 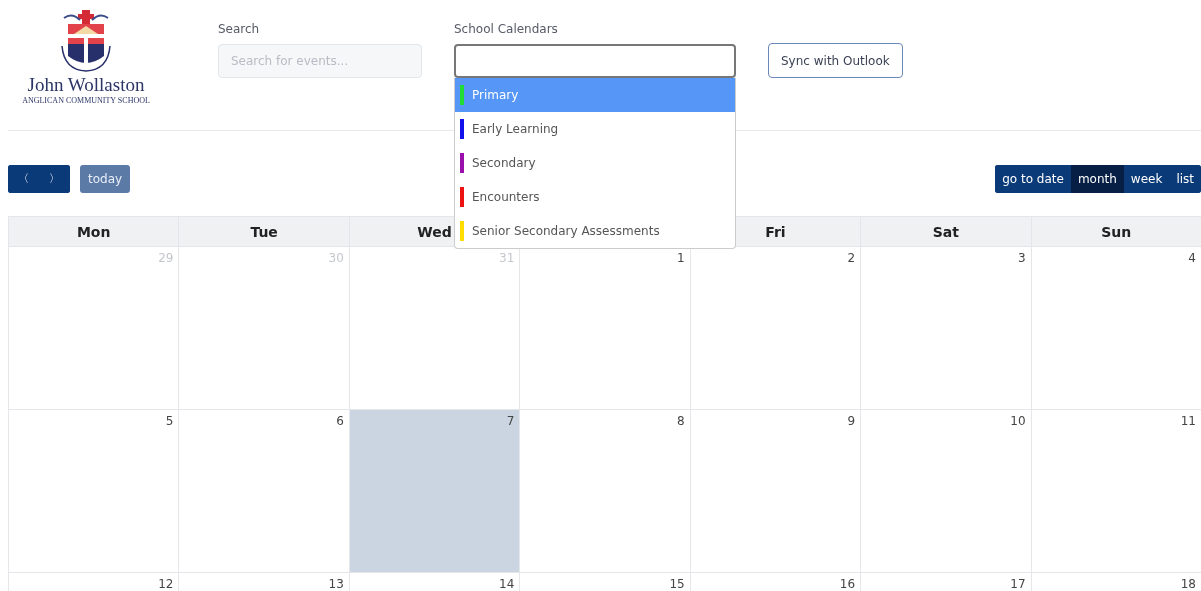 I want to click on day-cell: 6, so click(x=264, y=491).